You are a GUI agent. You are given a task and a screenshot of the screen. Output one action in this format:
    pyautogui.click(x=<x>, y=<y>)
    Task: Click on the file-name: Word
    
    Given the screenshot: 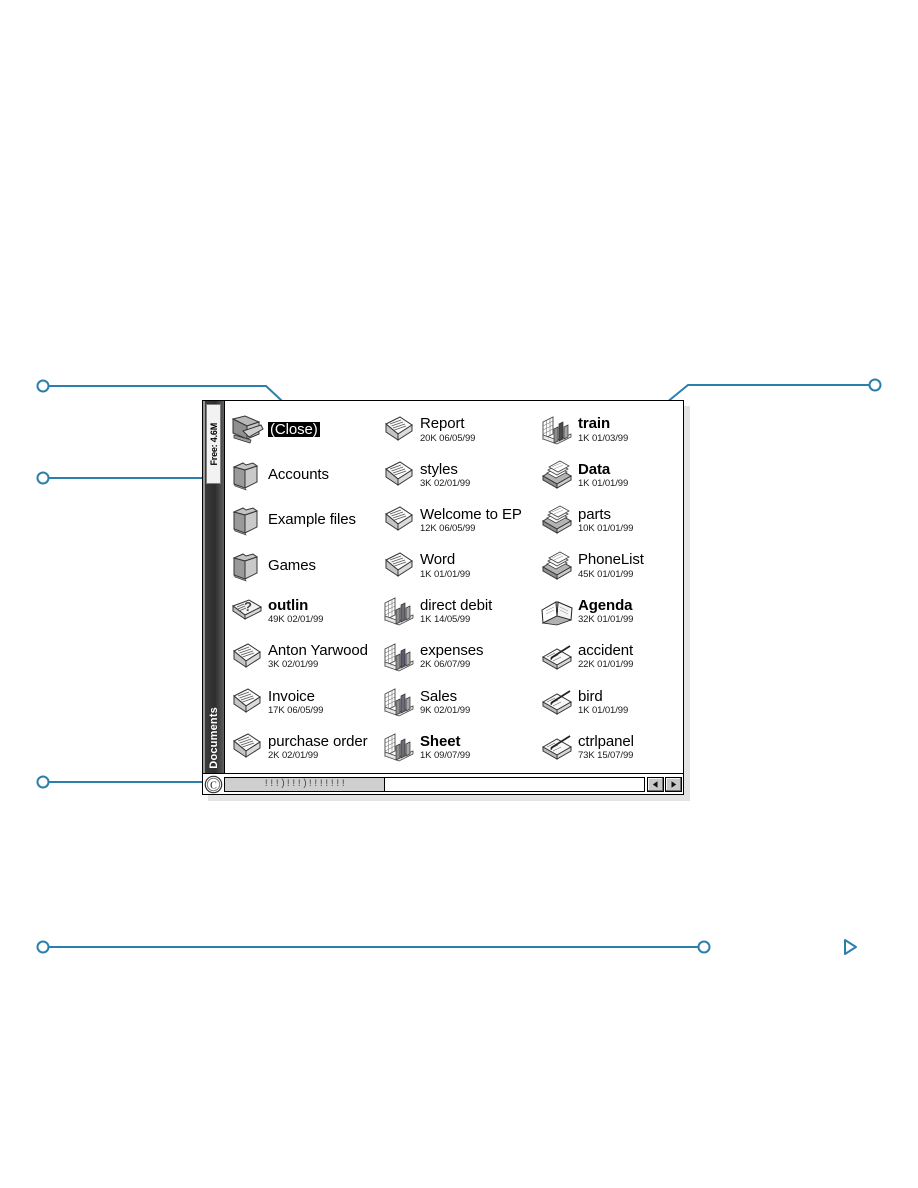 What is the action you would take?
    pyautogui.click(x=438, y=560)
    